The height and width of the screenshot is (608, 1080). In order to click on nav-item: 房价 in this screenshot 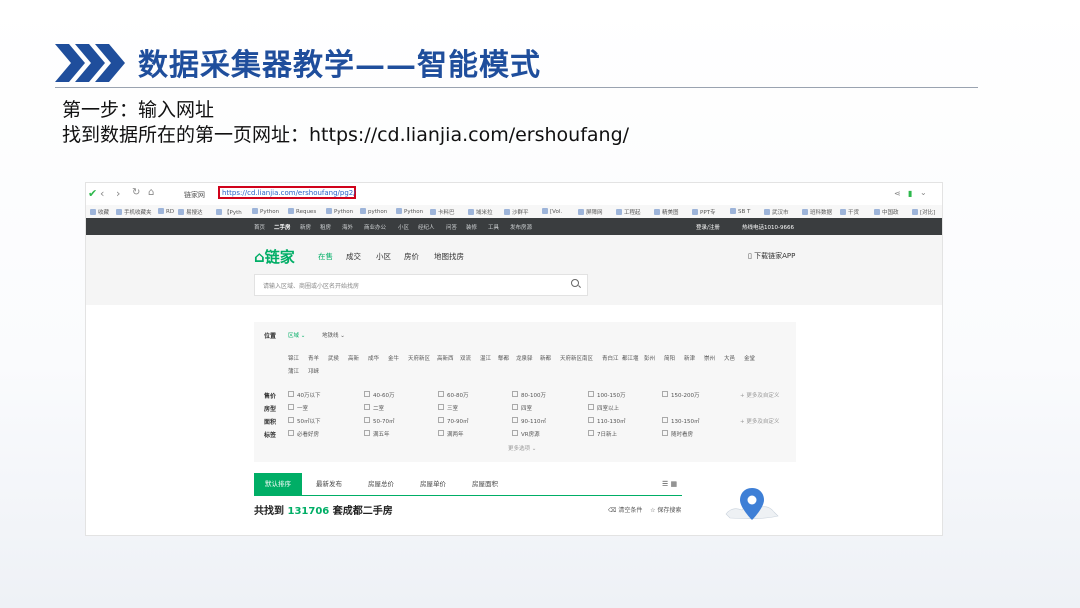, I will do `click(411, 256)`.